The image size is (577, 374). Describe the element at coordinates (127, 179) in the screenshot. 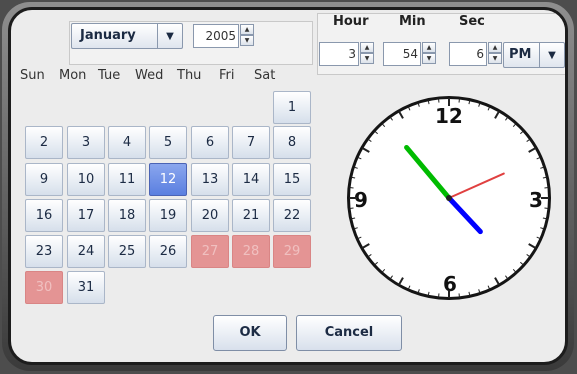

I see `day-11: 11` at that location.